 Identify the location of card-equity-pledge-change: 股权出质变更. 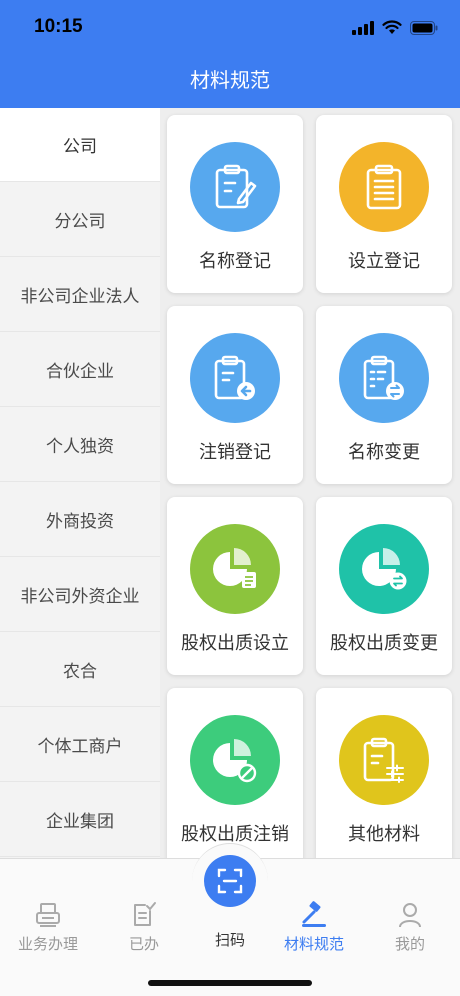
(384, 586).